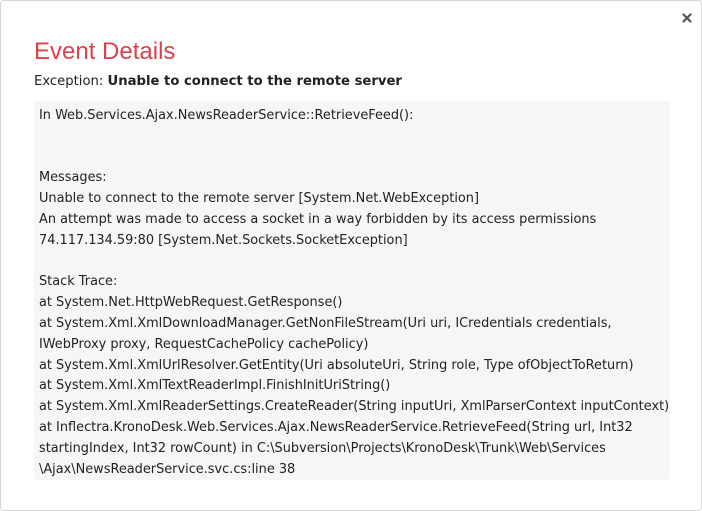 This screenshot has width=702, height=511. I want to click on details-line: Stack Trace:, so click(78, 282).